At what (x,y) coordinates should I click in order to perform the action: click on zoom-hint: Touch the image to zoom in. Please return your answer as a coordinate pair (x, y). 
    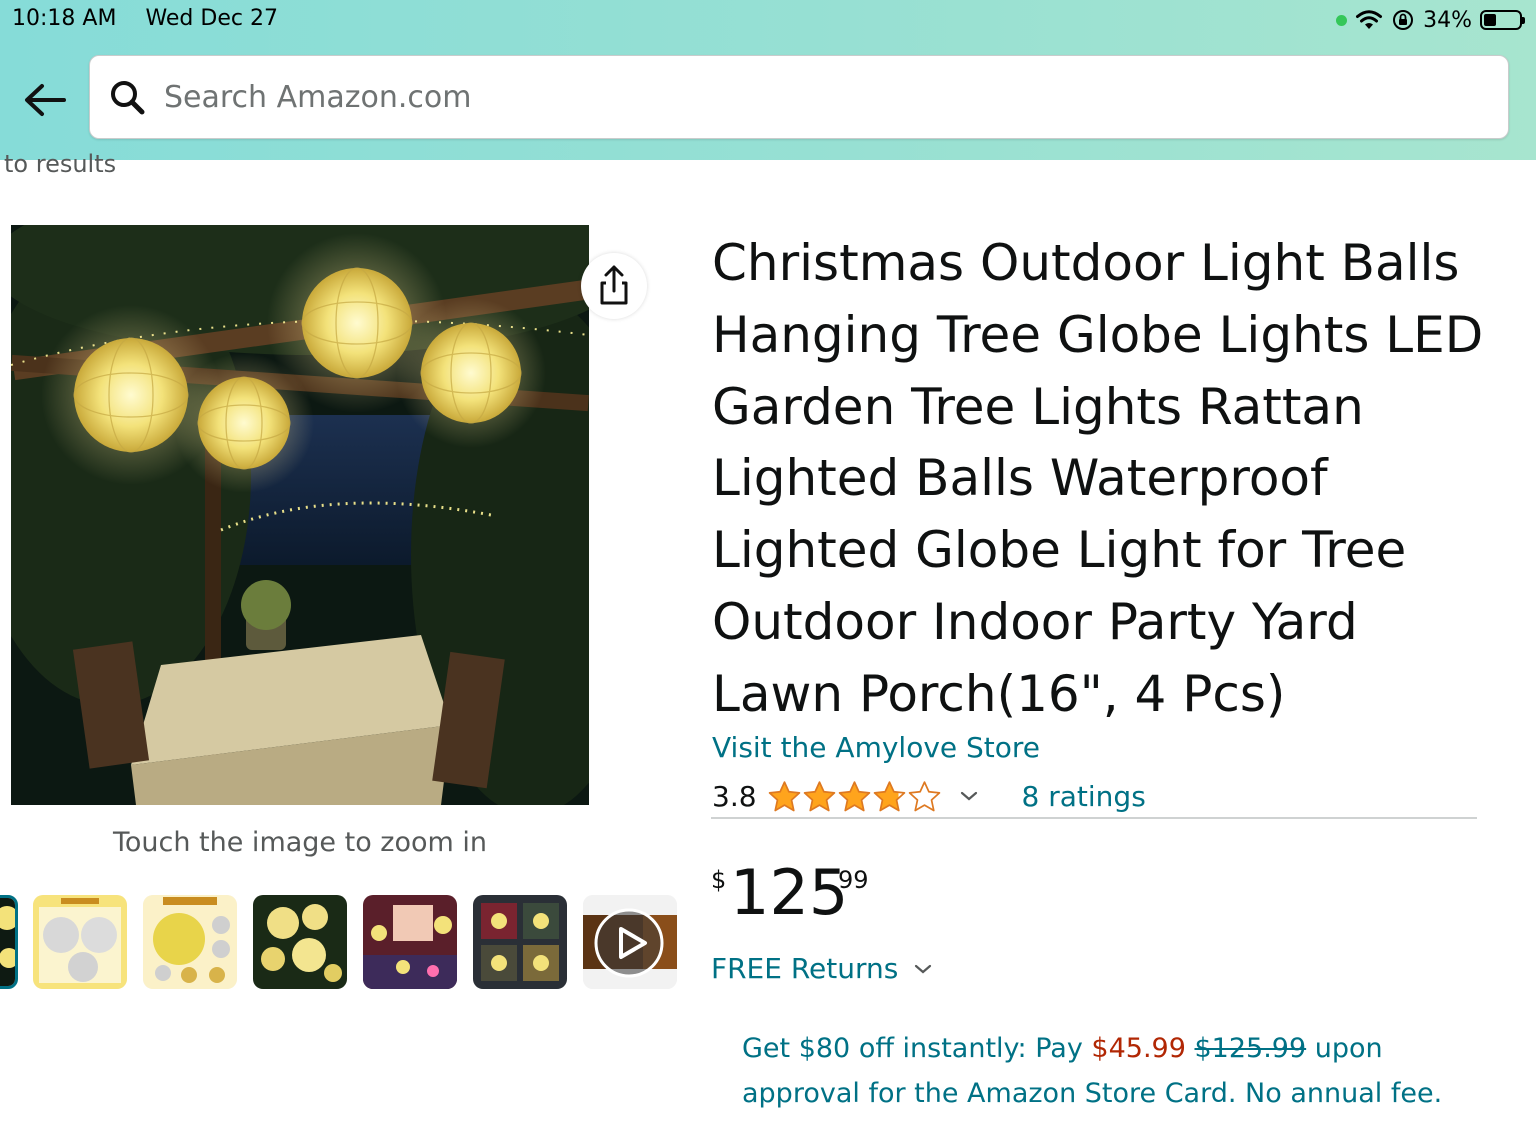
    Looking at the image, I should click on (300, 842).